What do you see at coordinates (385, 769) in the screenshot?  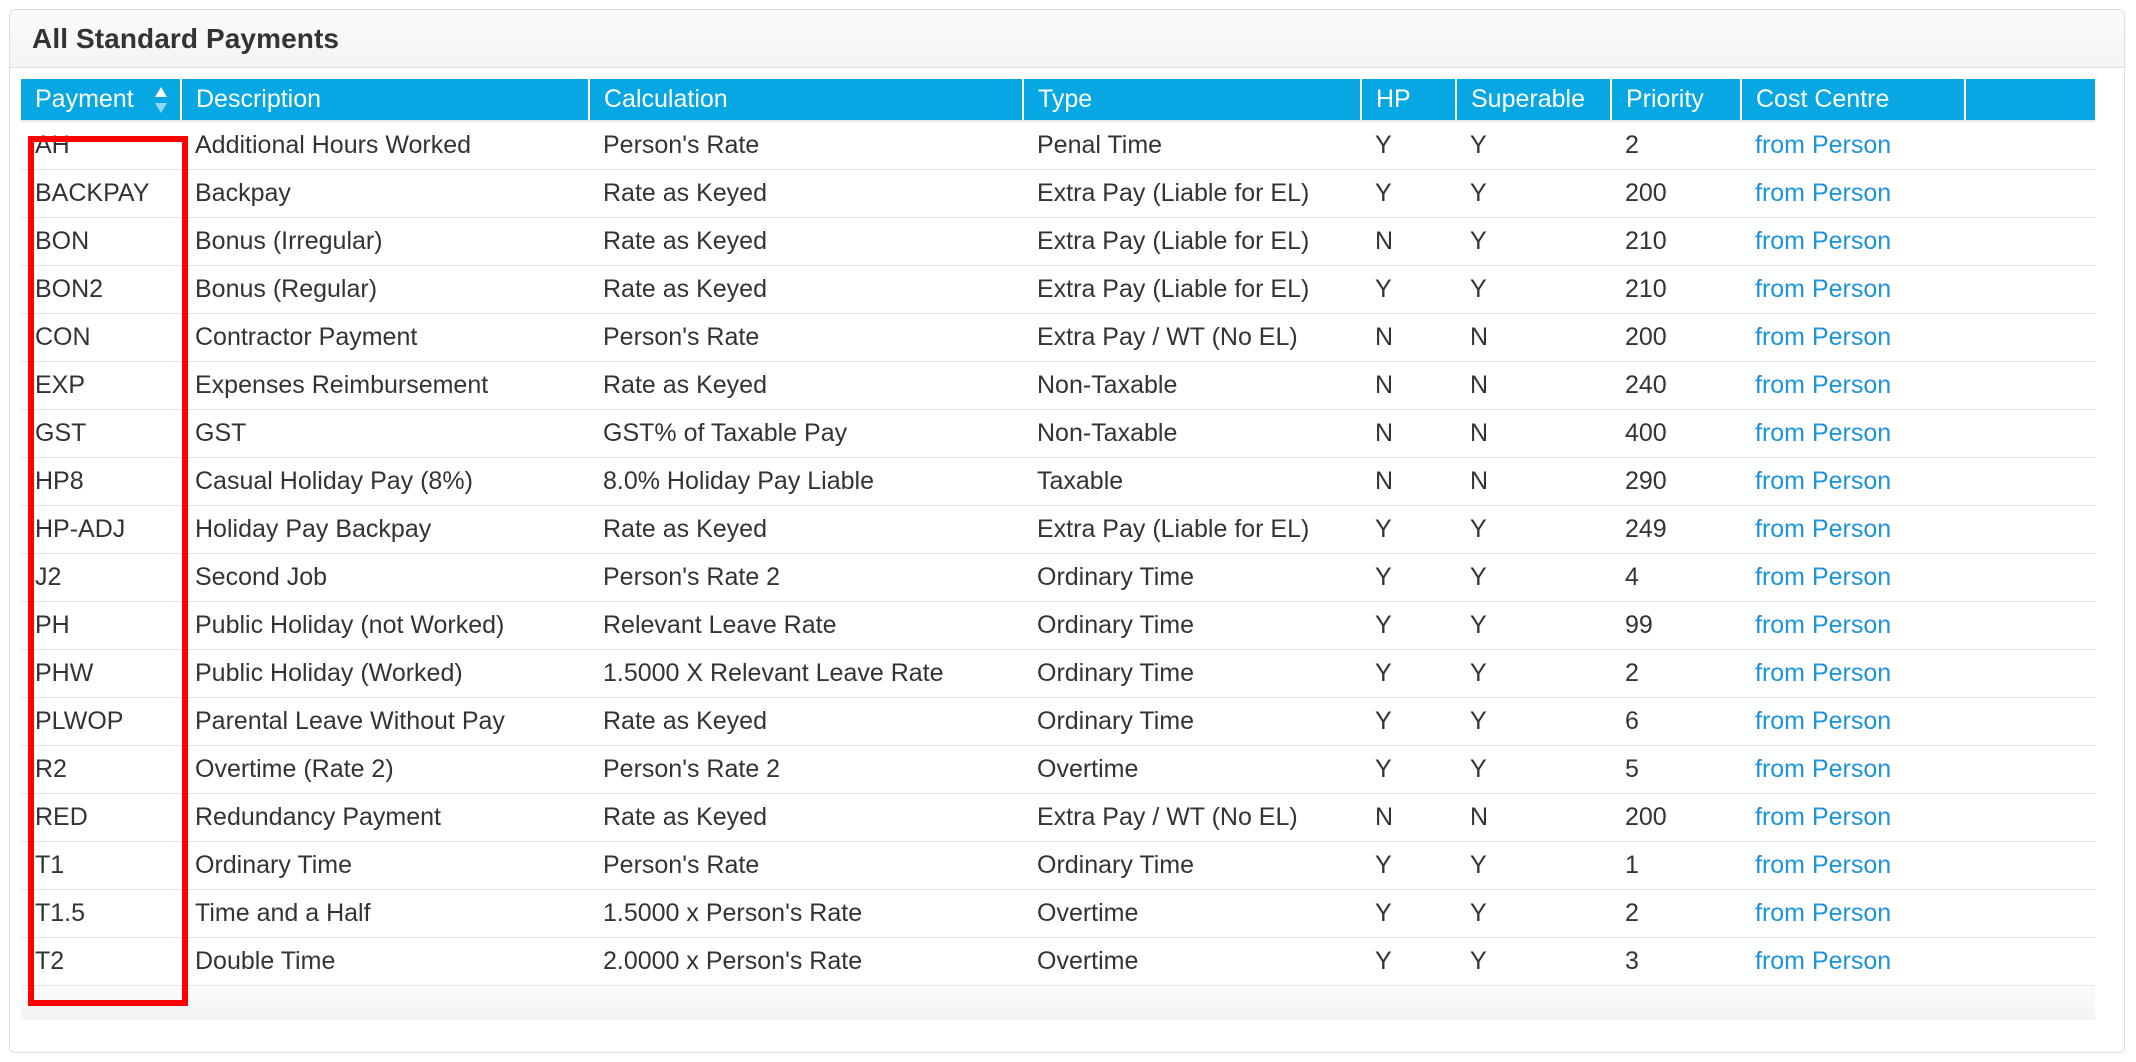 I see `description-cell: Overtime (Rate 2)` at bounding box center [385, 769].